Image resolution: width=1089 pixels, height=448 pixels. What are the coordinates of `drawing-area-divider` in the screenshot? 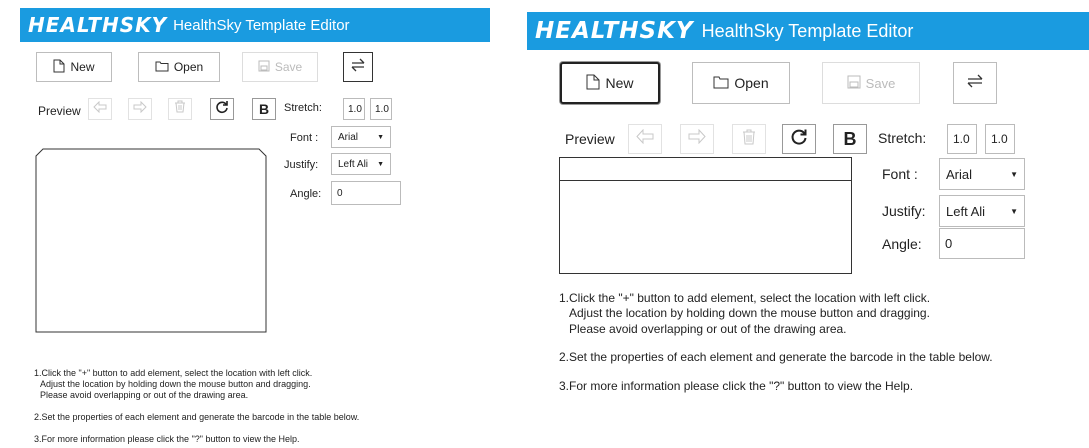 It's located at (705, 180).